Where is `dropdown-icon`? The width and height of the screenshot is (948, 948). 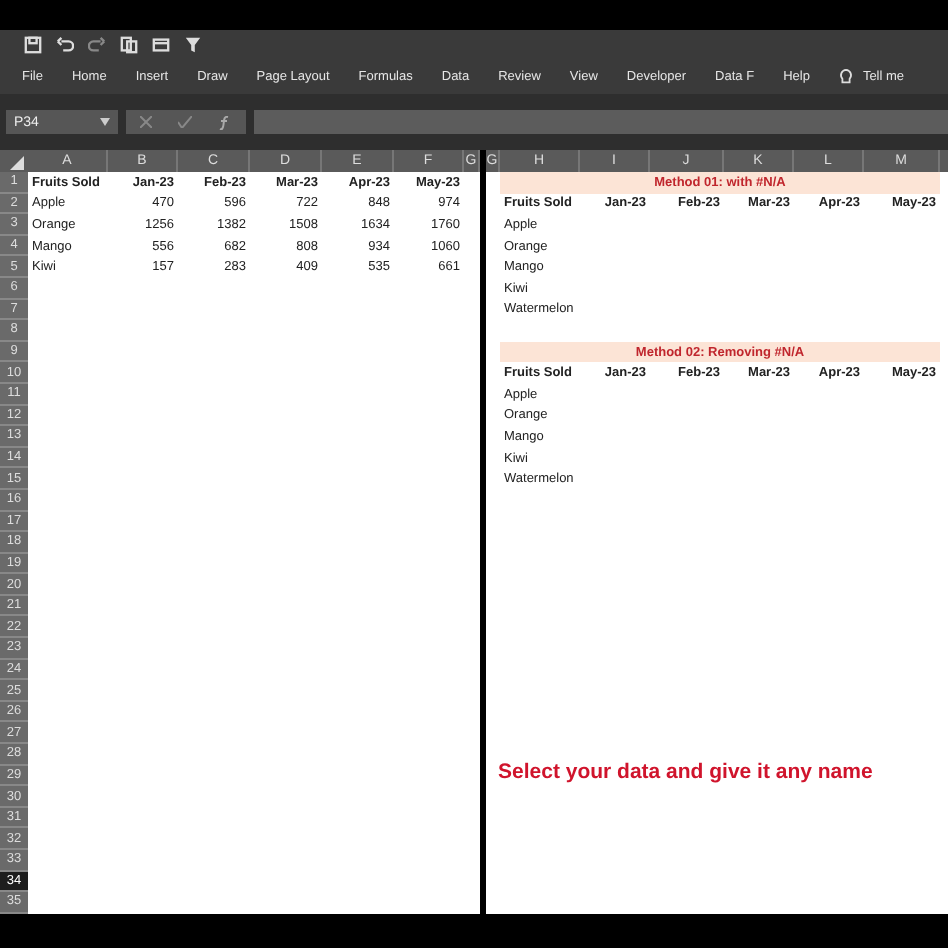 dropdown-icon is located at coordinates (105, 122).